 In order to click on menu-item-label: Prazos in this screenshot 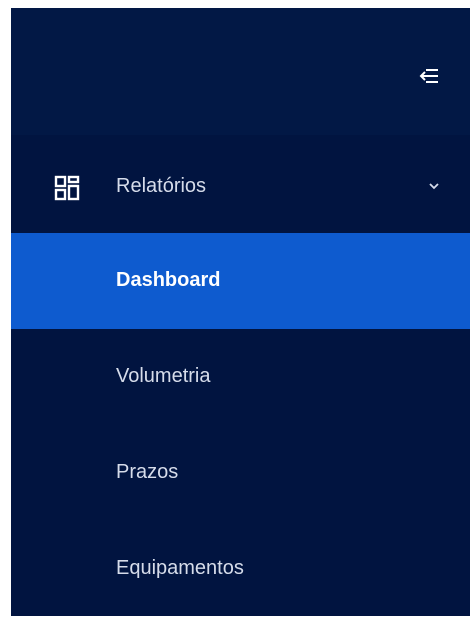, I will do `click(147, 472)`.